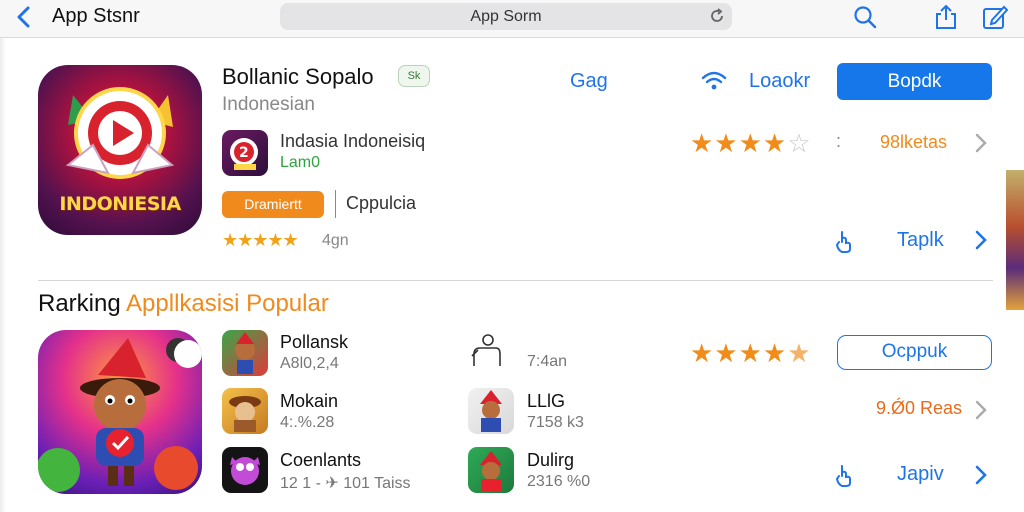  Describe the element at coordinates (799, 353) in the screenshot. I see `star-half-icon: ★` at that location.